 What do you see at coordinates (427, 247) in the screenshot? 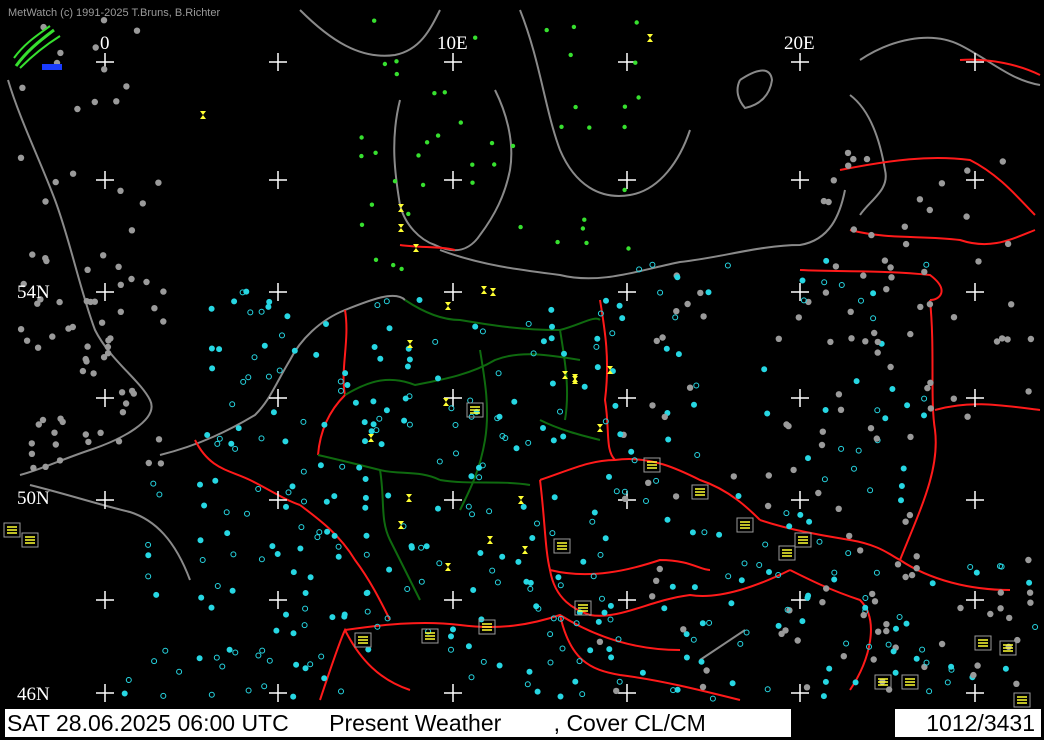
I see `border-denmark-germany` at bounding box center [427, 247].